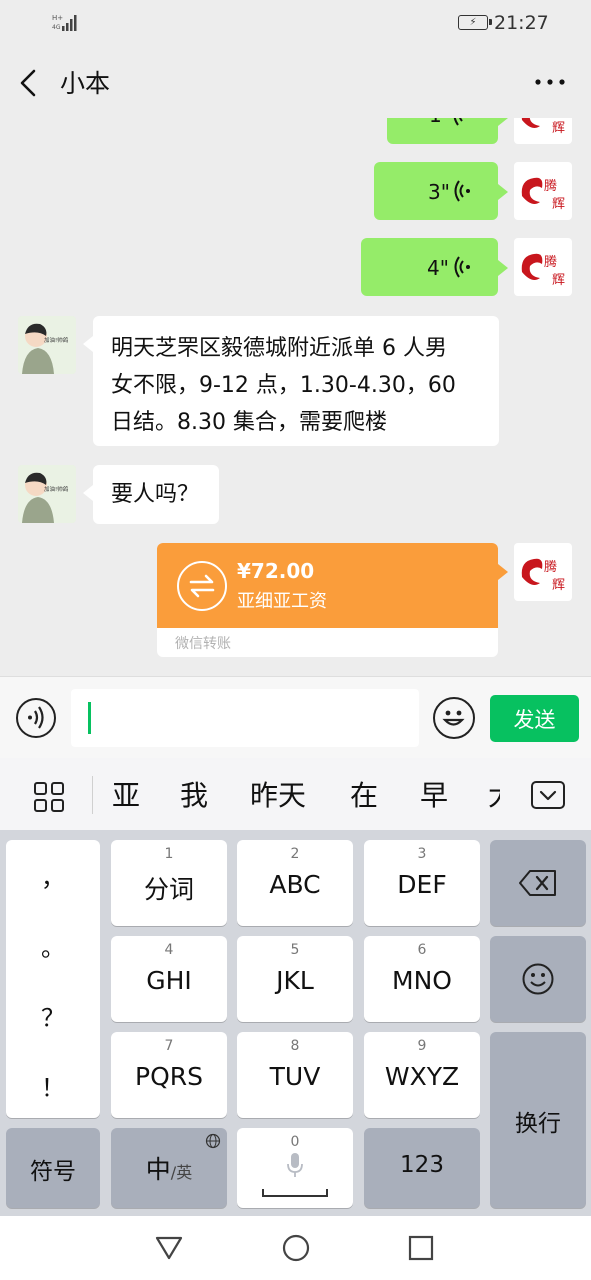  Describe the element at coordinates (53, 1172) in the screenshot. I see `key-label: 符号` at that location.